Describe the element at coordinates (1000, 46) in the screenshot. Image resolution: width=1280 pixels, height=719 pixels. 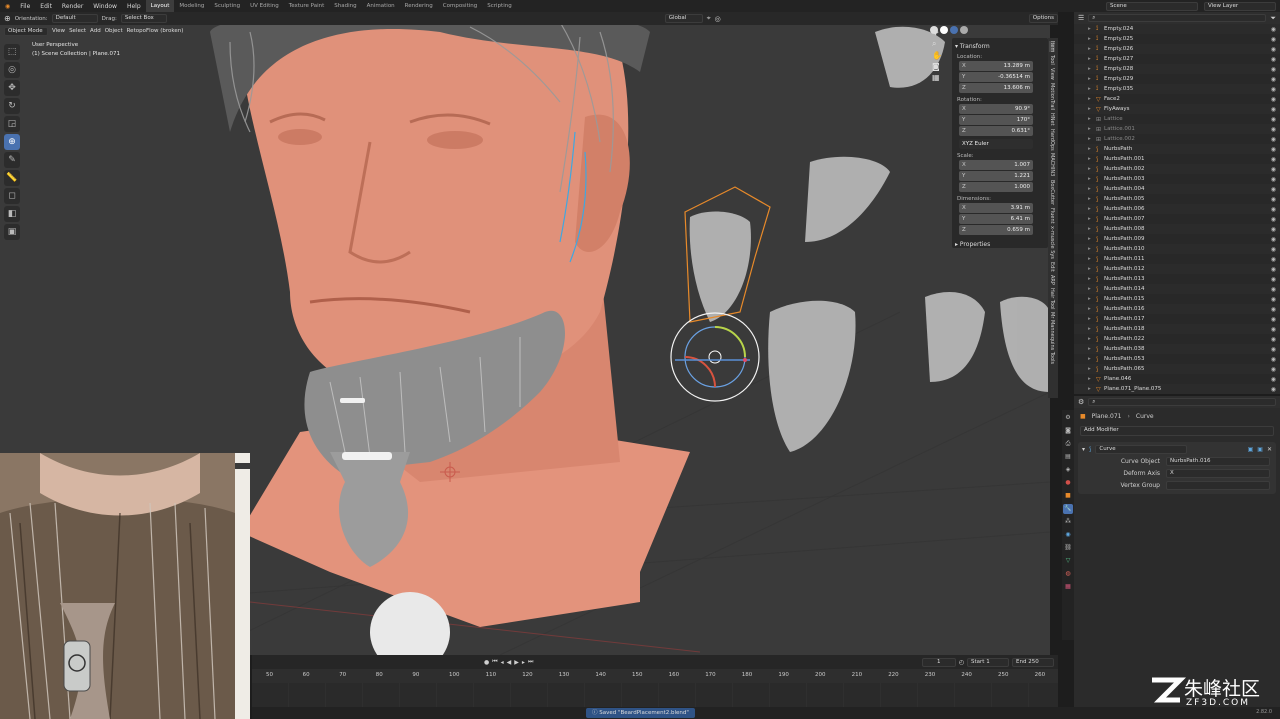
I see `transform-section-title: ▾ Transform` at that location.